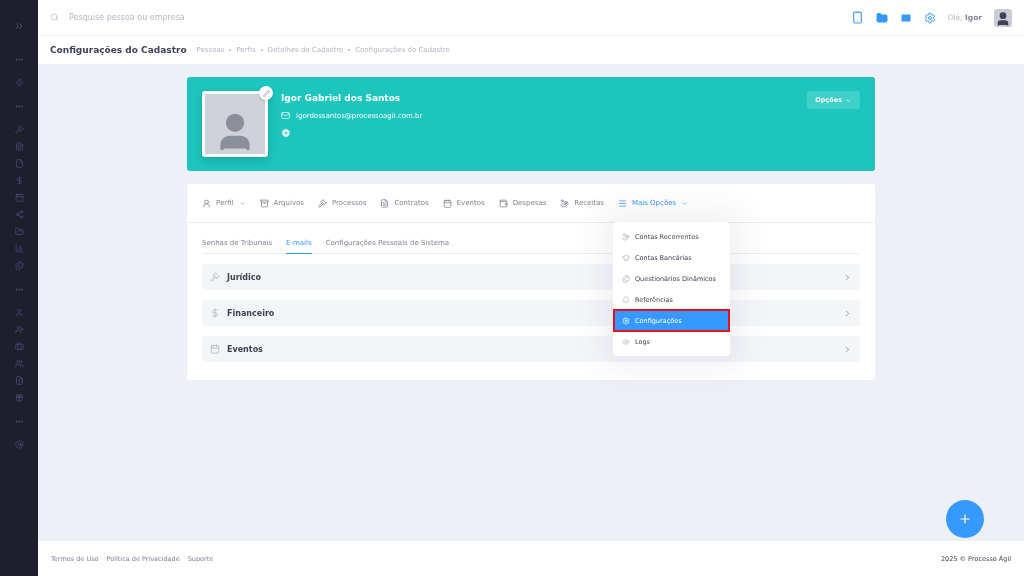 This screenshot has height=576, width=1024. I want to click on page-title: Configurações do Cadastro, so click(118, 50).